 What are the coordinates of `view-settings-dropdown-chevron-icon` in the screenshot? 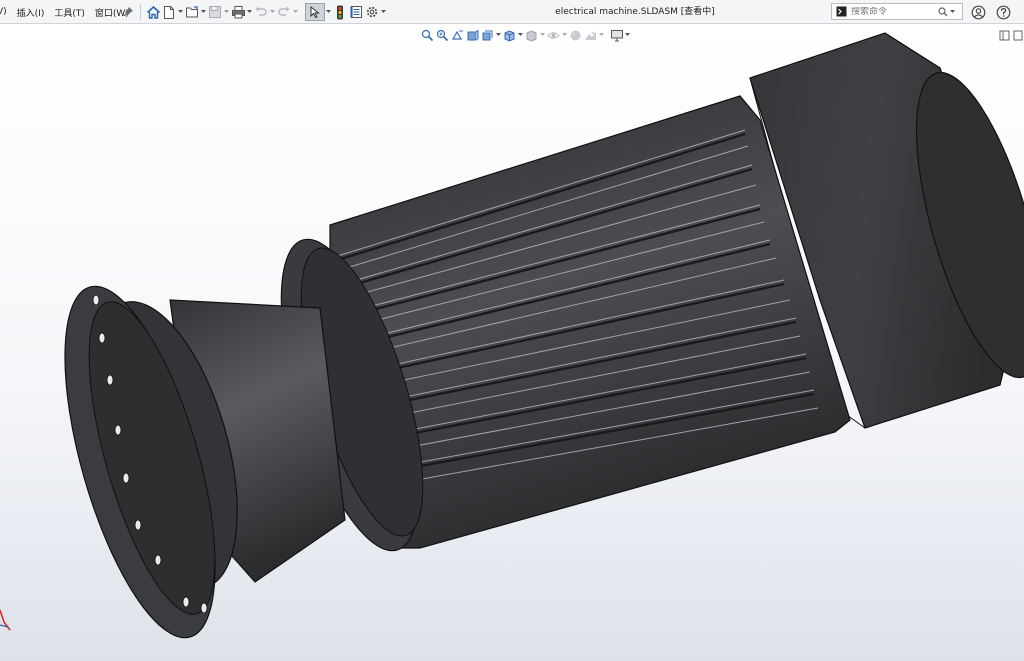 It's located at (627, 35).